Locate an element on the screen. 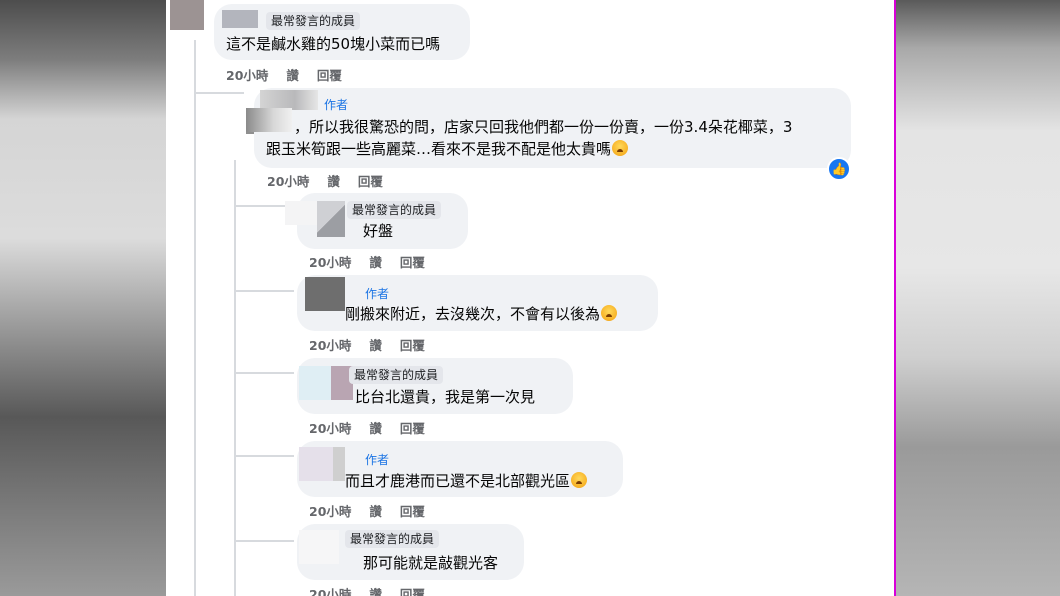 The height and width of the screenshot is (596, 1060). comment-bubble: 作者 而且才鹿港而已還不是北部觀光區 is located at coordinates (460, 469).